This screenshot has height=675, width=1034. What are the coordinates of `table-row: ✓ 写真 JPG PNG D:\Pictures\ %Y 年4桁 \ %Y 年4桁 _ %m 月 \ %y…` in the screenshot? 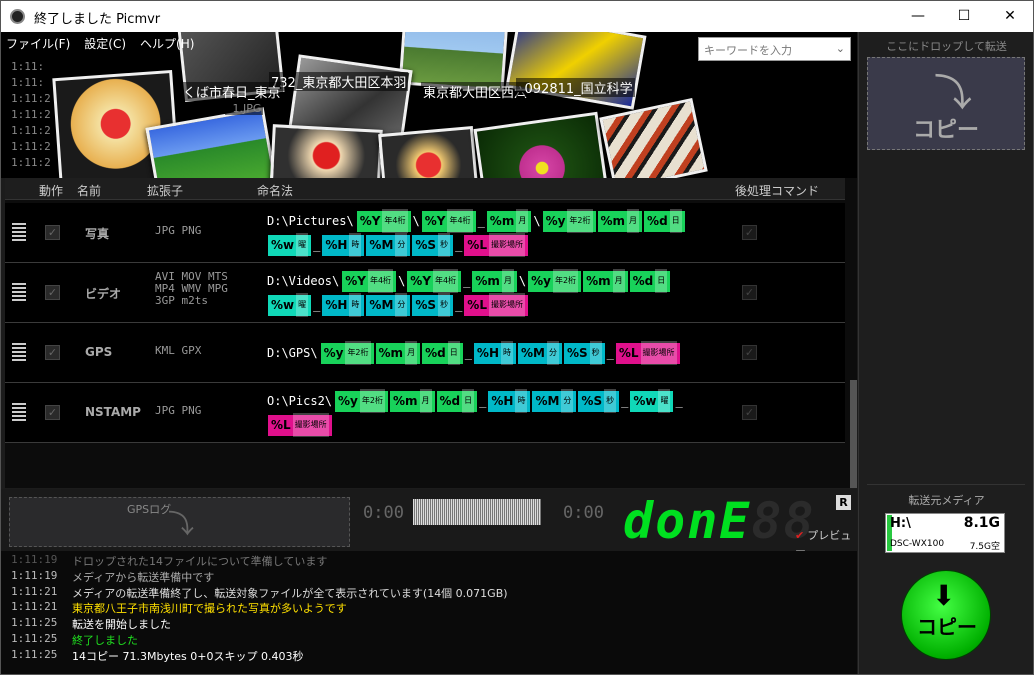 It's located at (425, 233).